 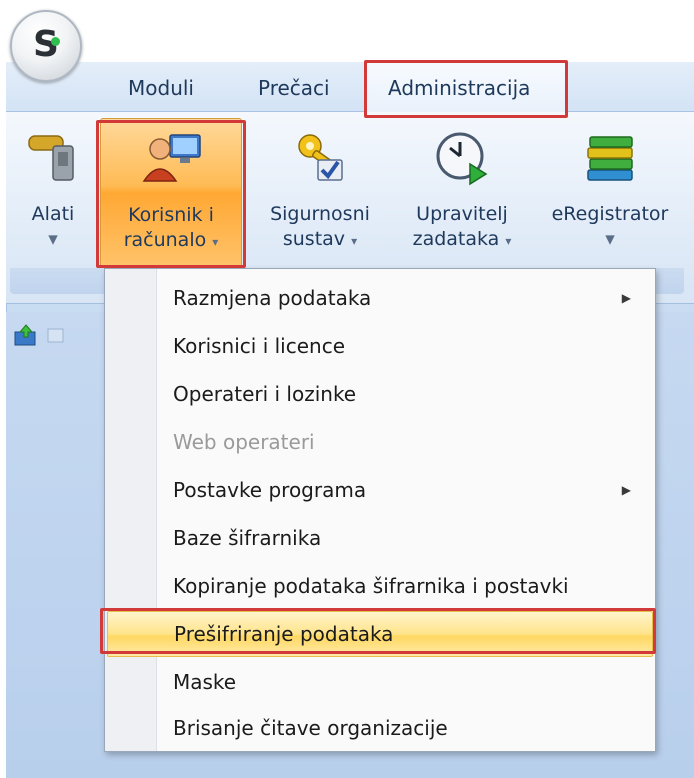 What do you see at coordinates (270, 490) in the screenshot?
I see `menu-item-label: Postavke programa` at bounding box center [270, 490].